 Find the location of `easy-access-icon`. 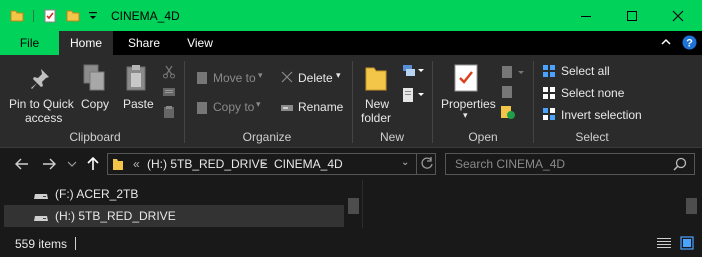

easy-access-icon is located at coordinates (413, 96).